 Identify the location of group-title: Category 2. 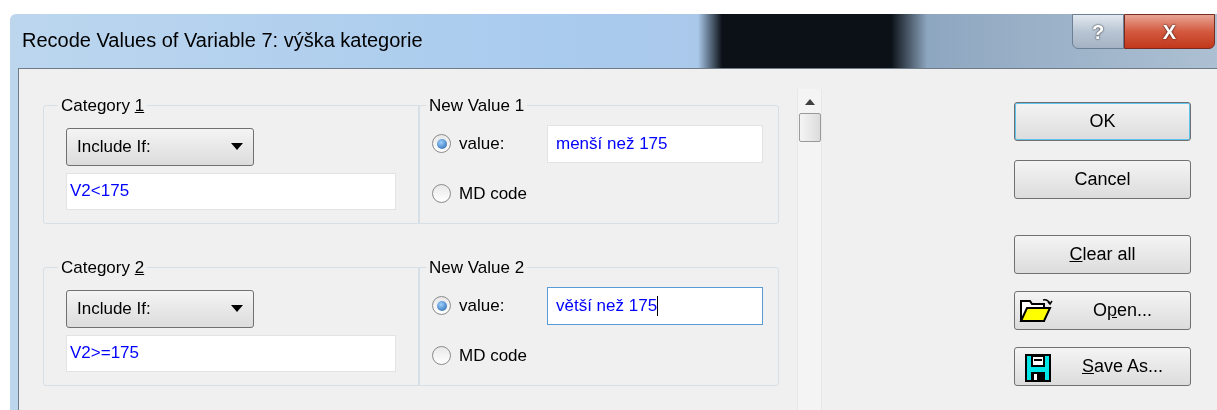
(103, 267).